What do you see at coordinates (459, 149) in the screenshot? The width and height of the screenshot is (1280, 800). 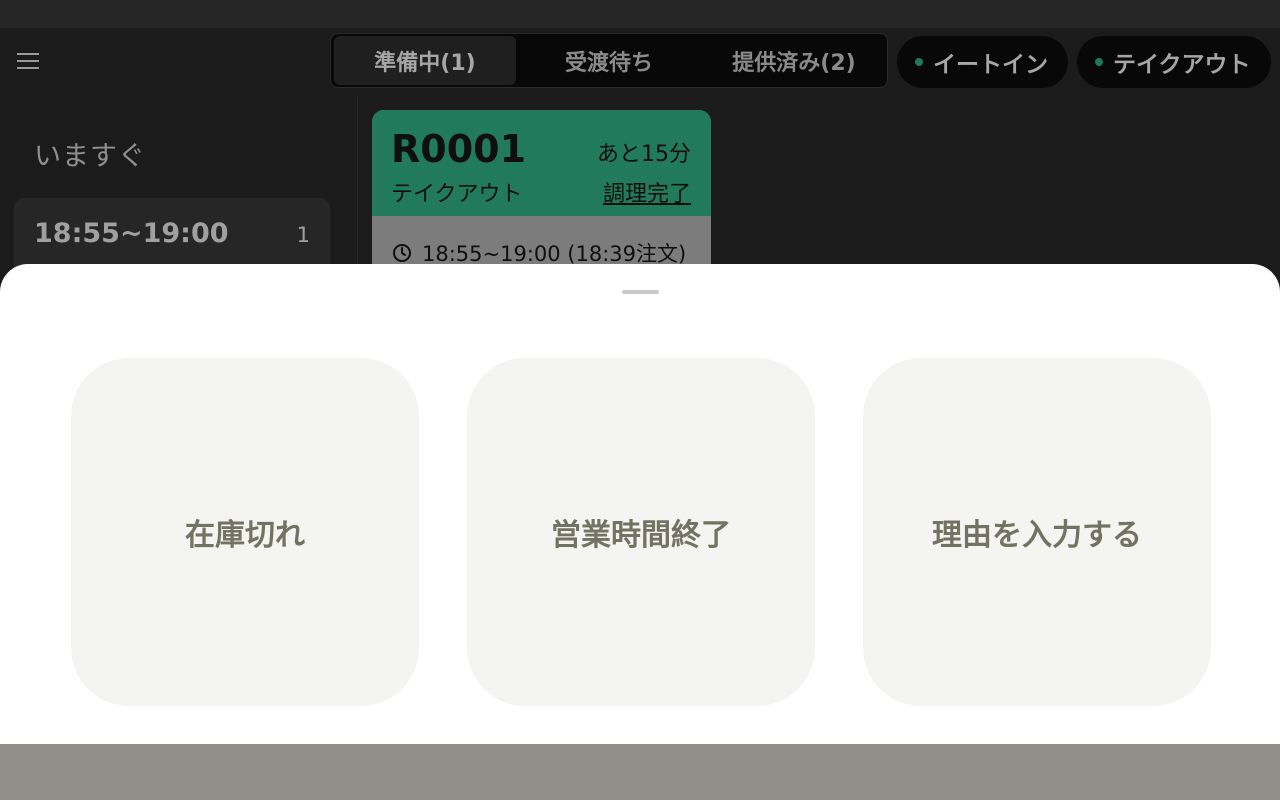 I see `order-id: R0001` at bounding box center [459, 149].